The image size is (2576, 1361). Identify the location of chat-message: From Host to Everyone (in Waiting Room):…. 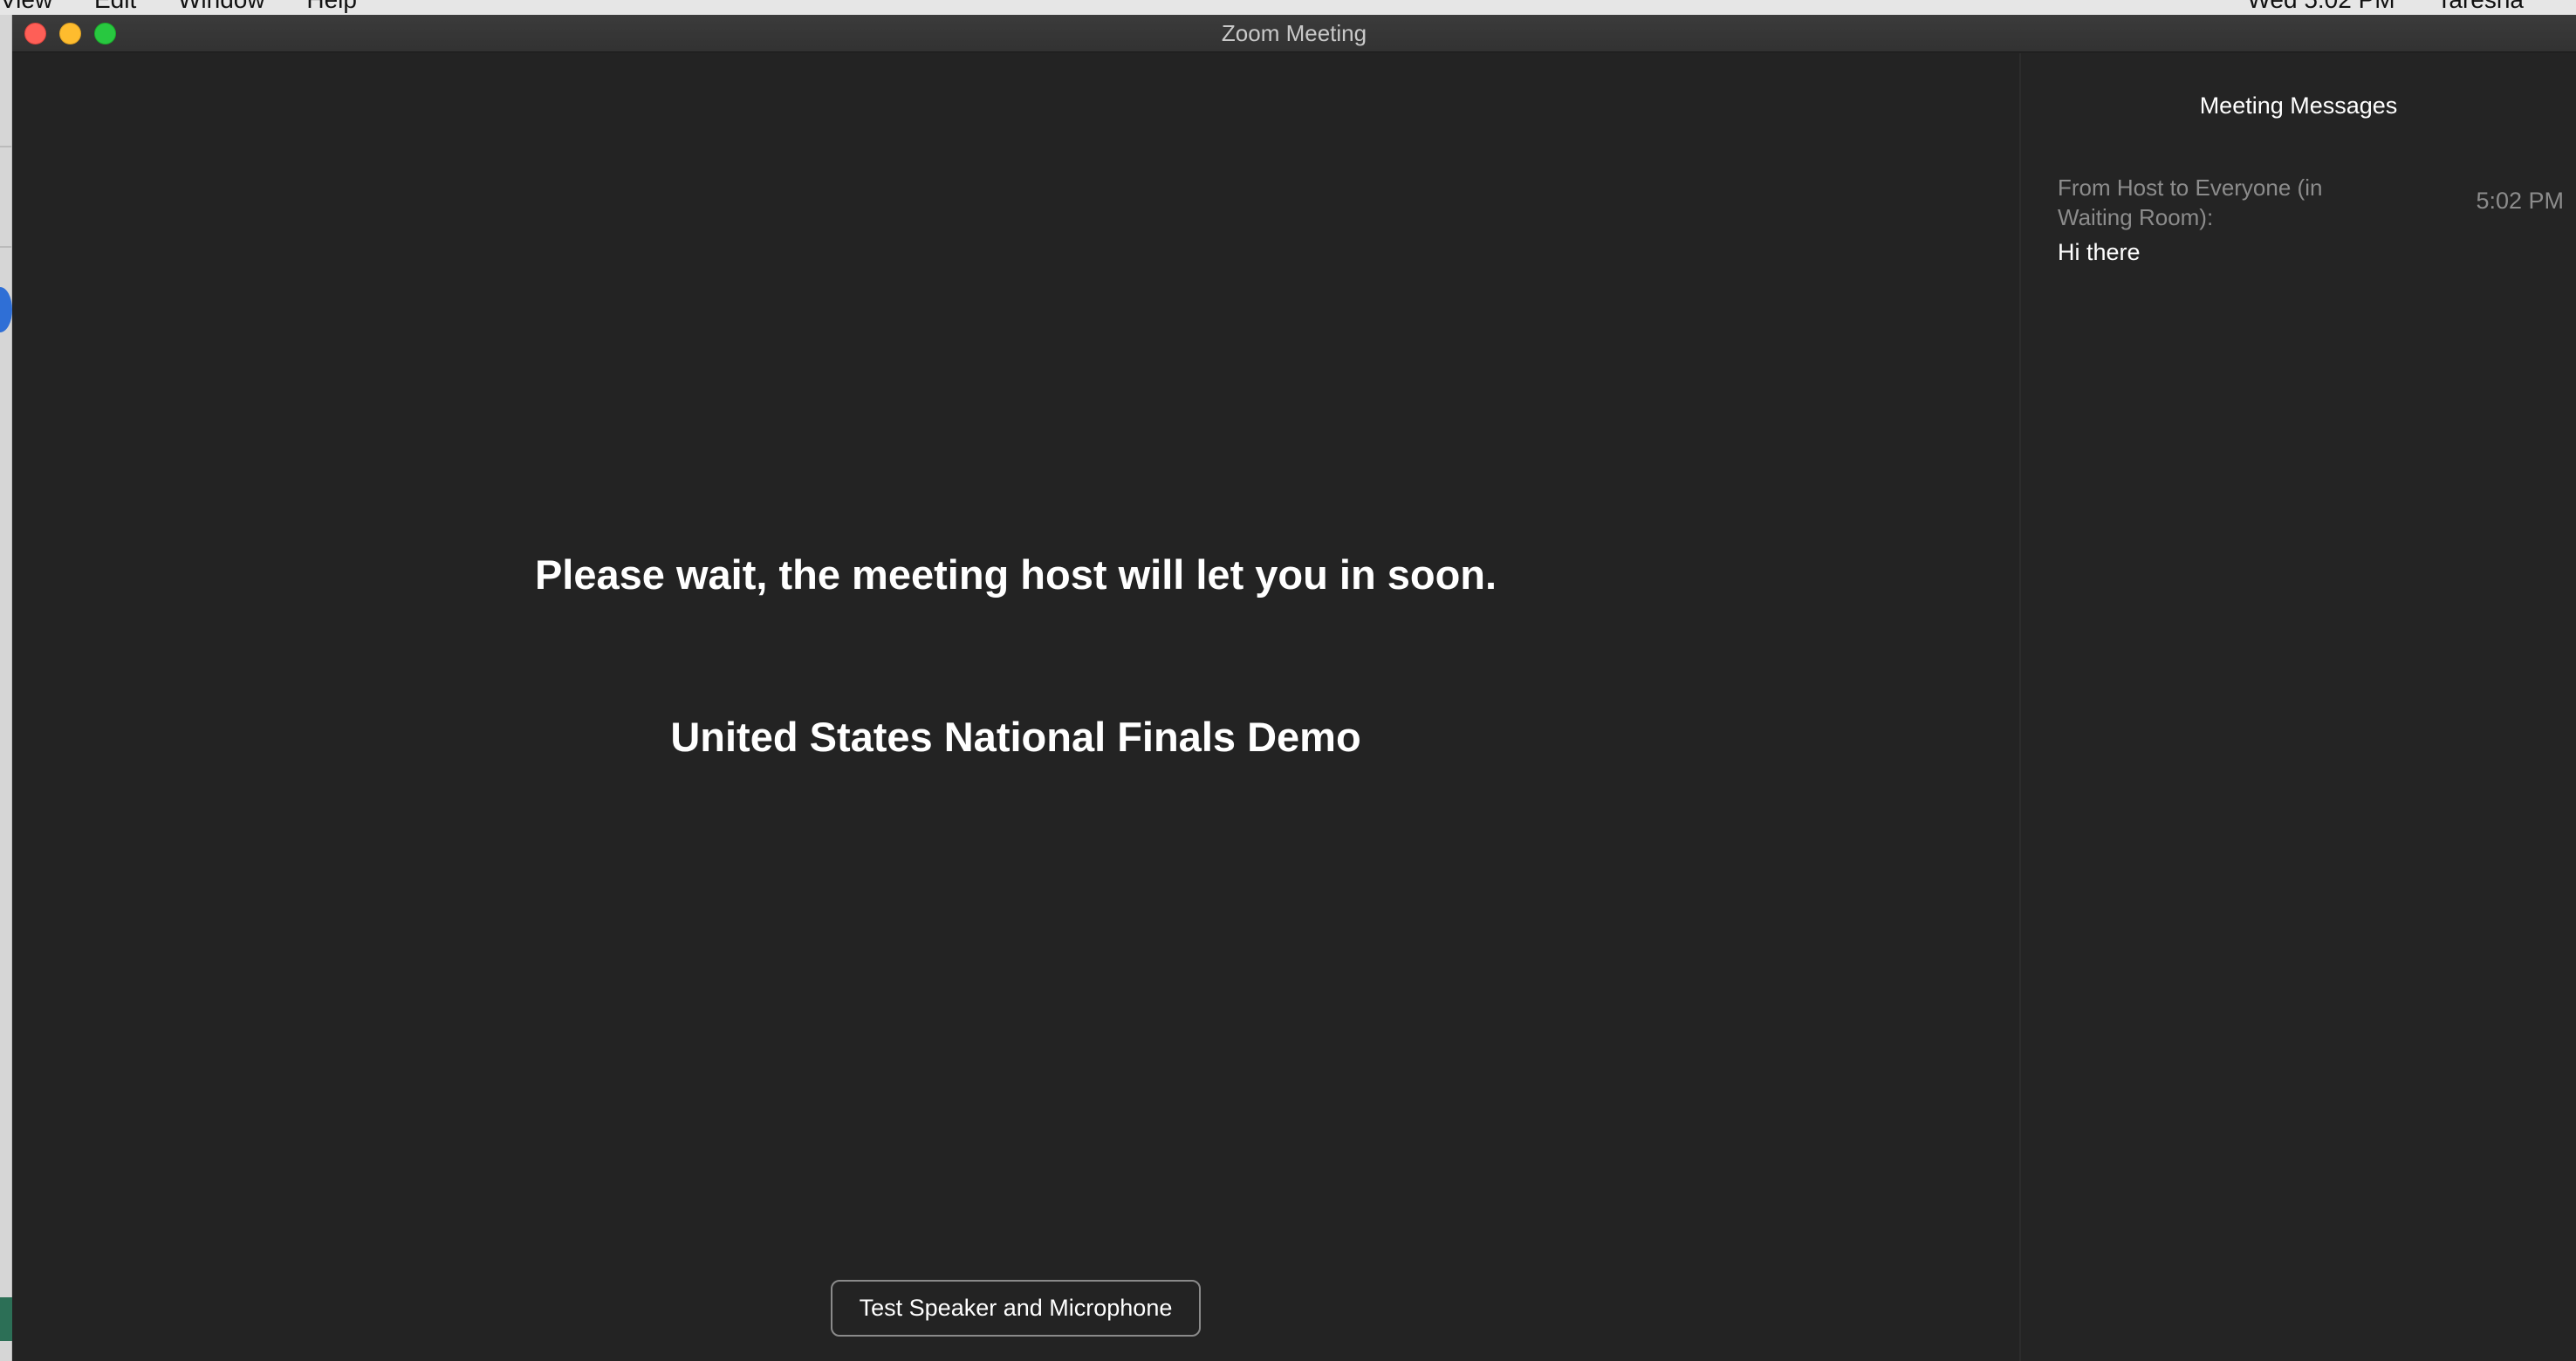
(2311, 219).